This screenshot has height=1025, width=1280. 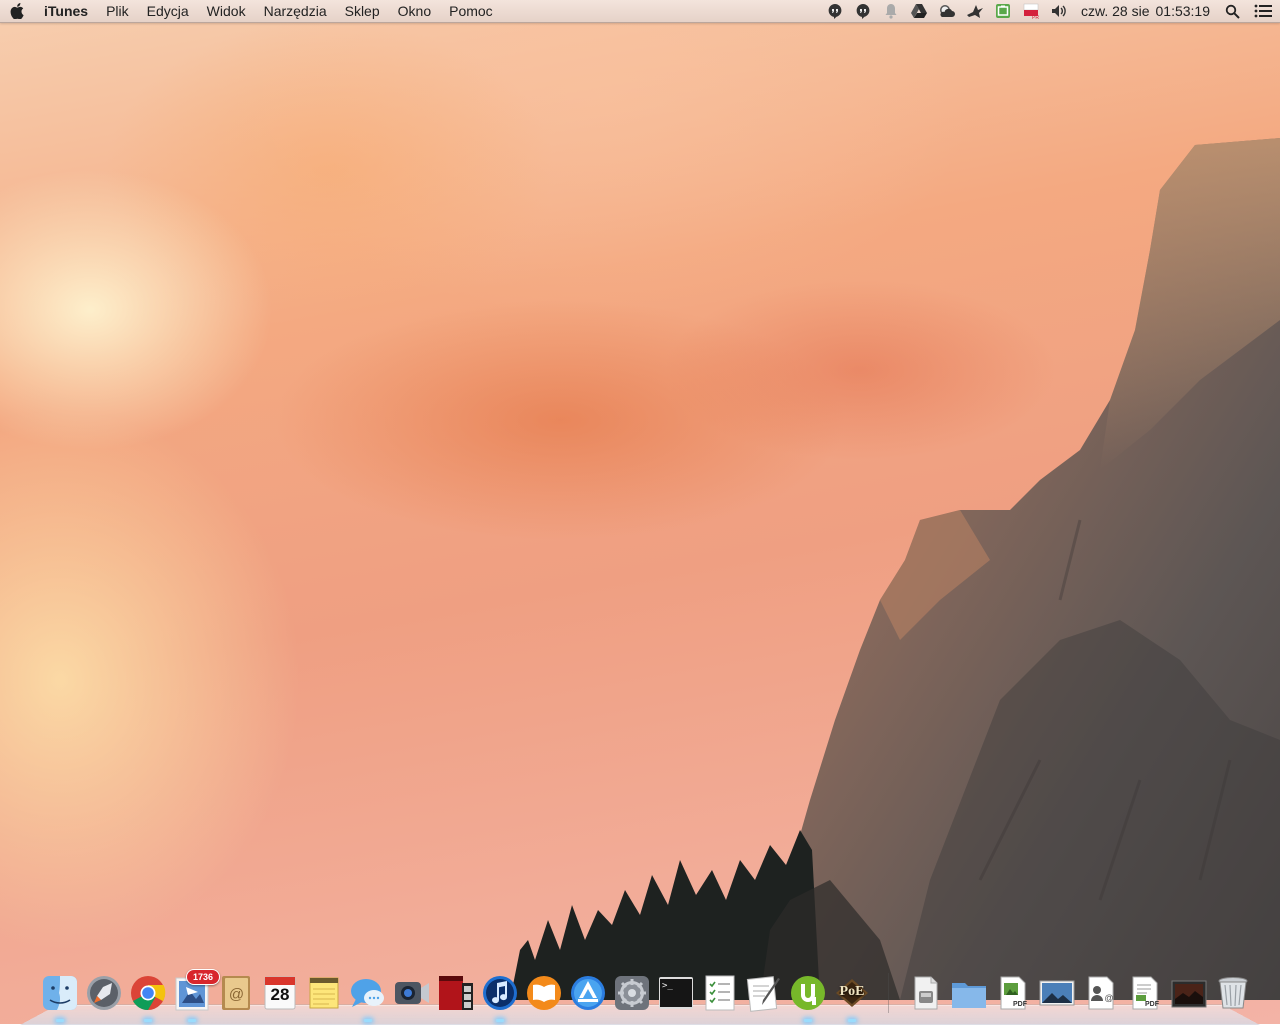 I want to click on app-store-icon, so click(x=588, y=993).